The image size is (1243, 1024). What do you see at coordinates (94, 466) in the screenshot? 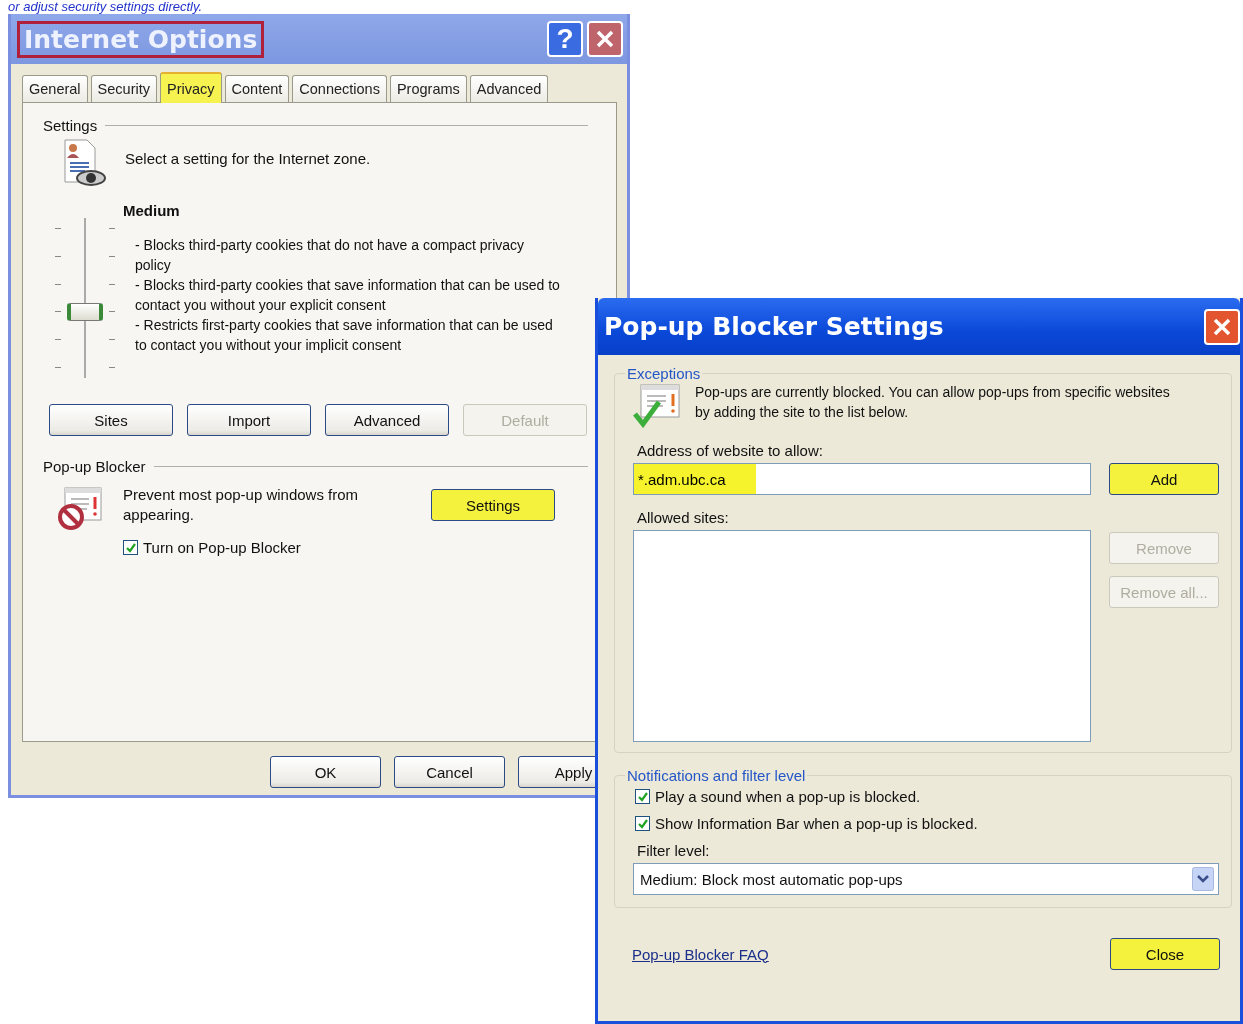
I see `group-heading: Pop-up Blocker` at bounding box center [94, 466].